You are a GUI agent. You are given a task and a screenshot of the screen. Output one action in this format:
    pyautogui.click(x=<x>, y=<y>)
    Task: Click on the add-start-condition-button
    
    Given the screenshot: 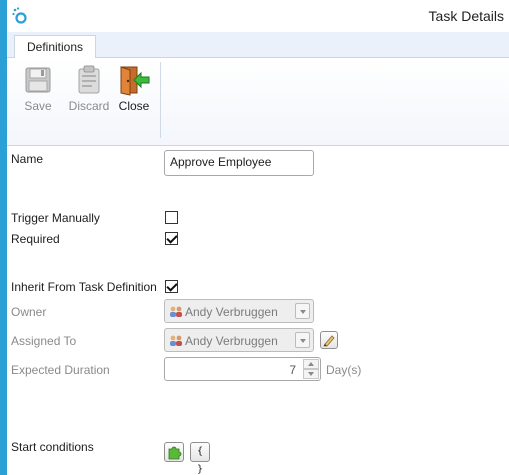 What is the action you would take?
    pyautogui.click(x=174, y=452)
    